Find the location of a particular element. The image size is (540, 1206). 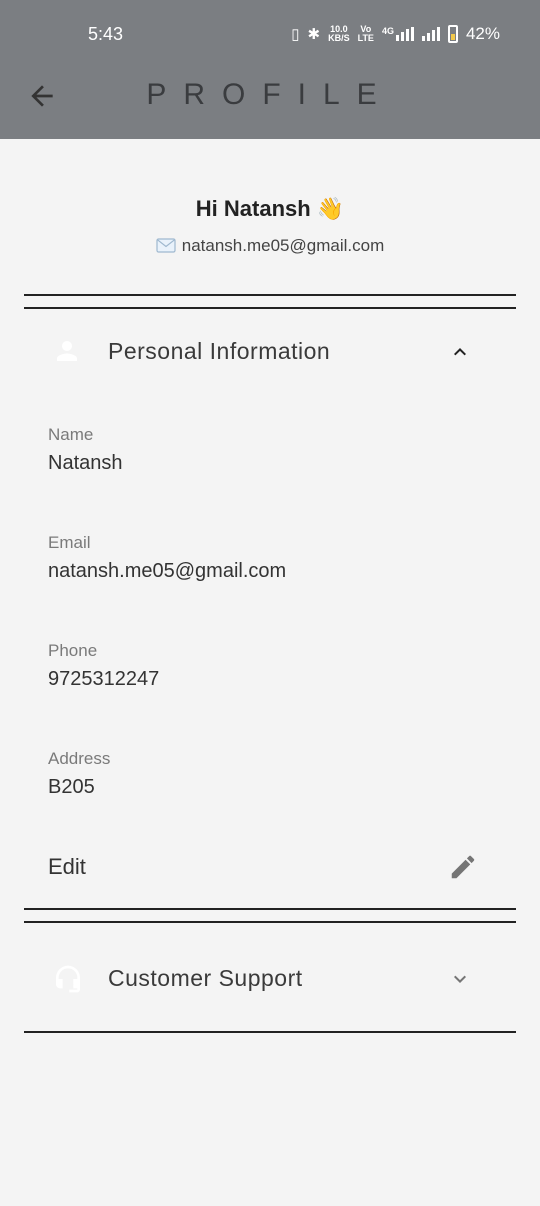

field-label-phone: Phone is located at coordinates (73, 650).